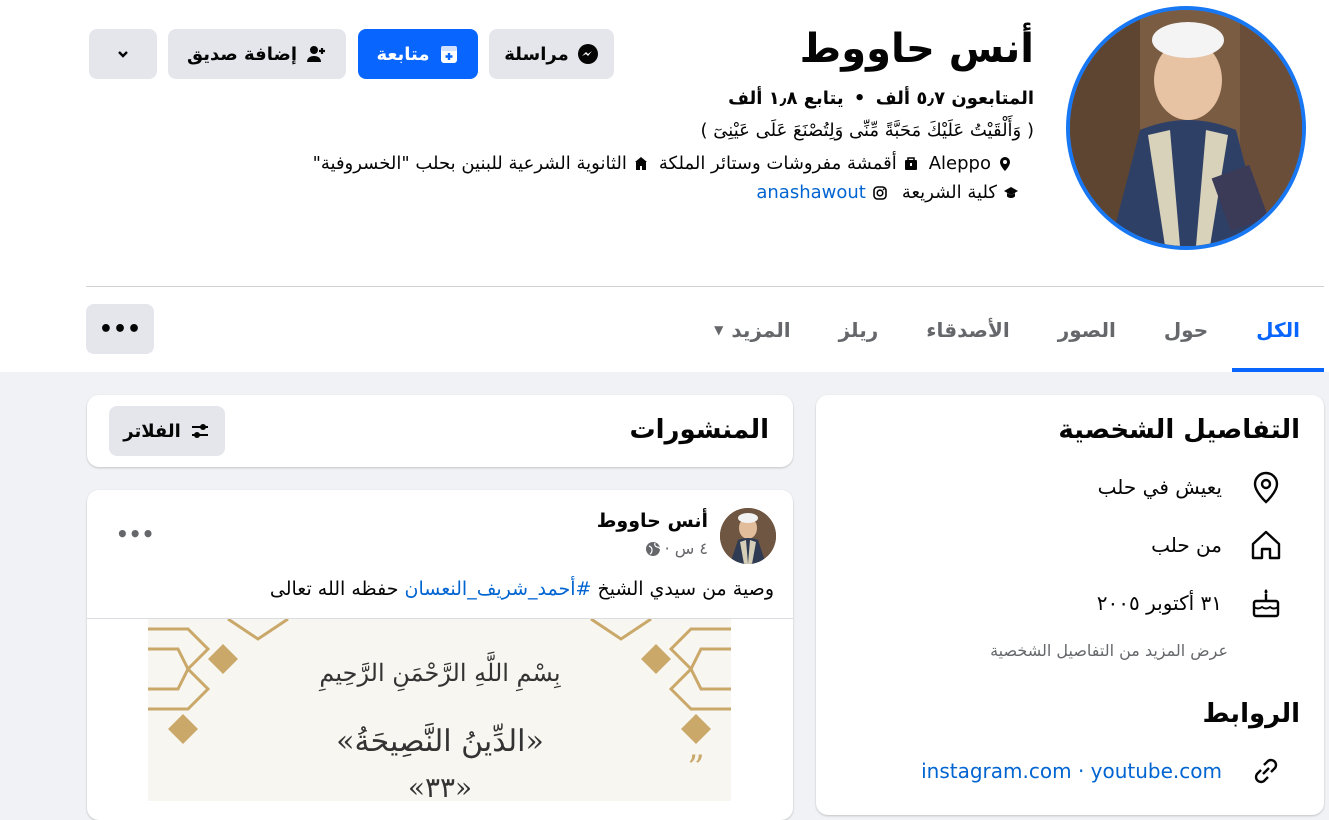 This screenshot has width=1329, height=820. Describe the element at coordinates (705, 286) in the screenshot. I see `header-divider` at that location.